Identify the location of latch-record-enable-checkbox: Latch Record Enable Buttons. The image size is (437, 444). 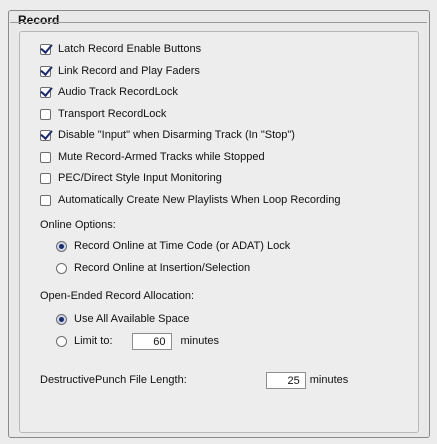
(120, 49).